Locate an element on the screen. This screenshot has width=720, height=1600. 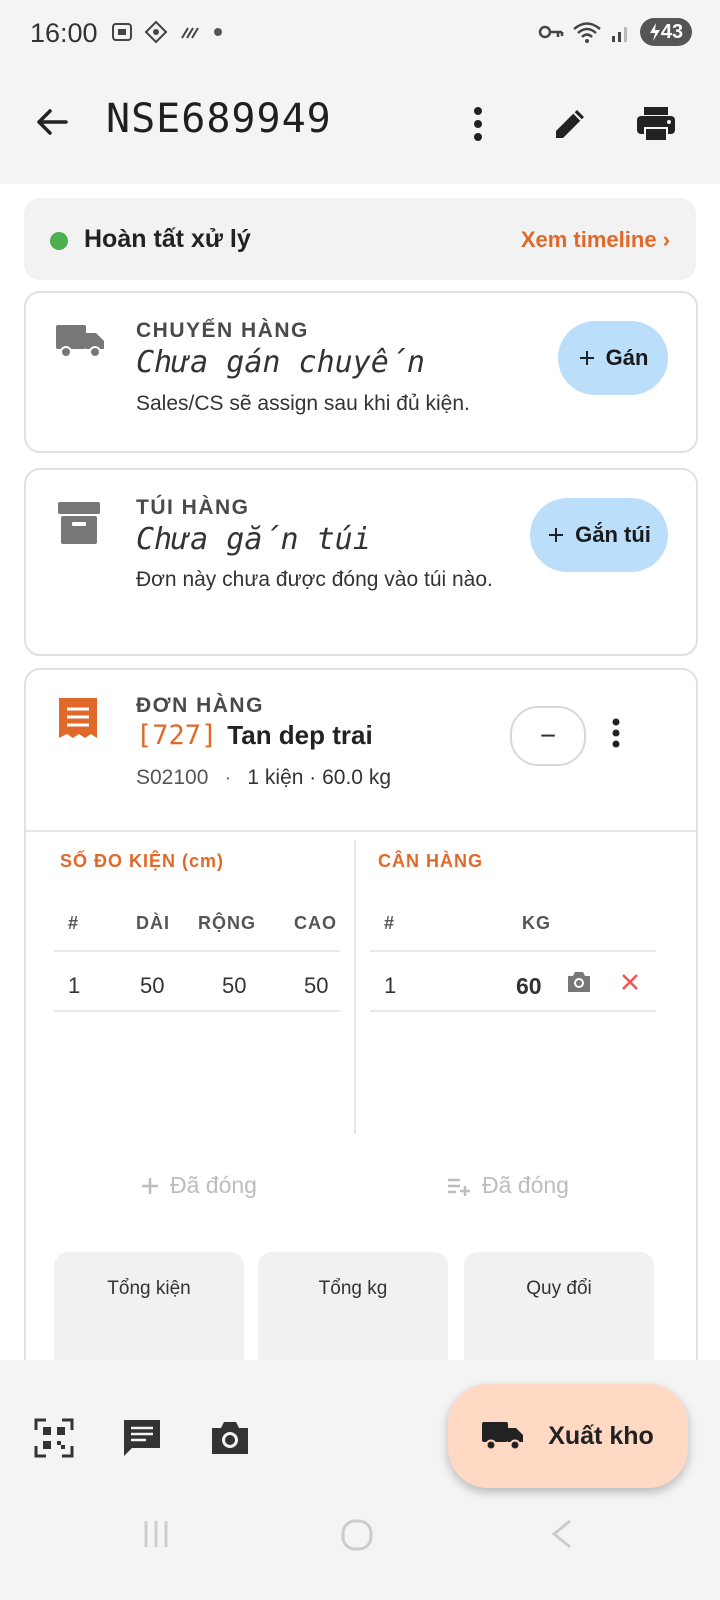
dim-header-width: RỘNG is located at coordinates (227, 923).